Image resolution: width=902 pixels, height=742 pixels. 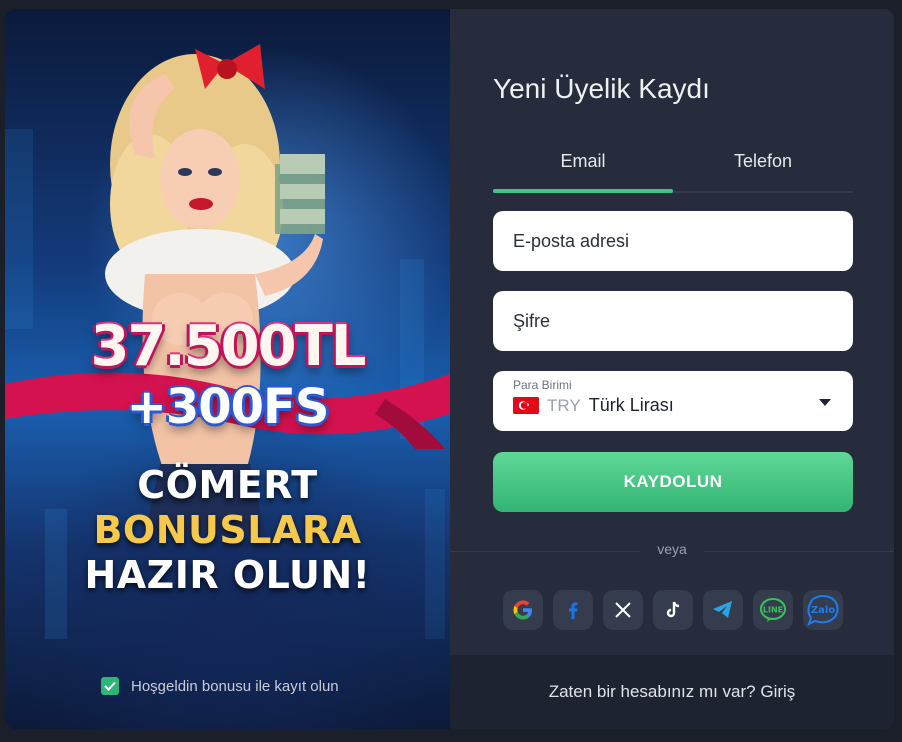 I want to click on currency-label: Para Birimi, so click(x=542, y=385).